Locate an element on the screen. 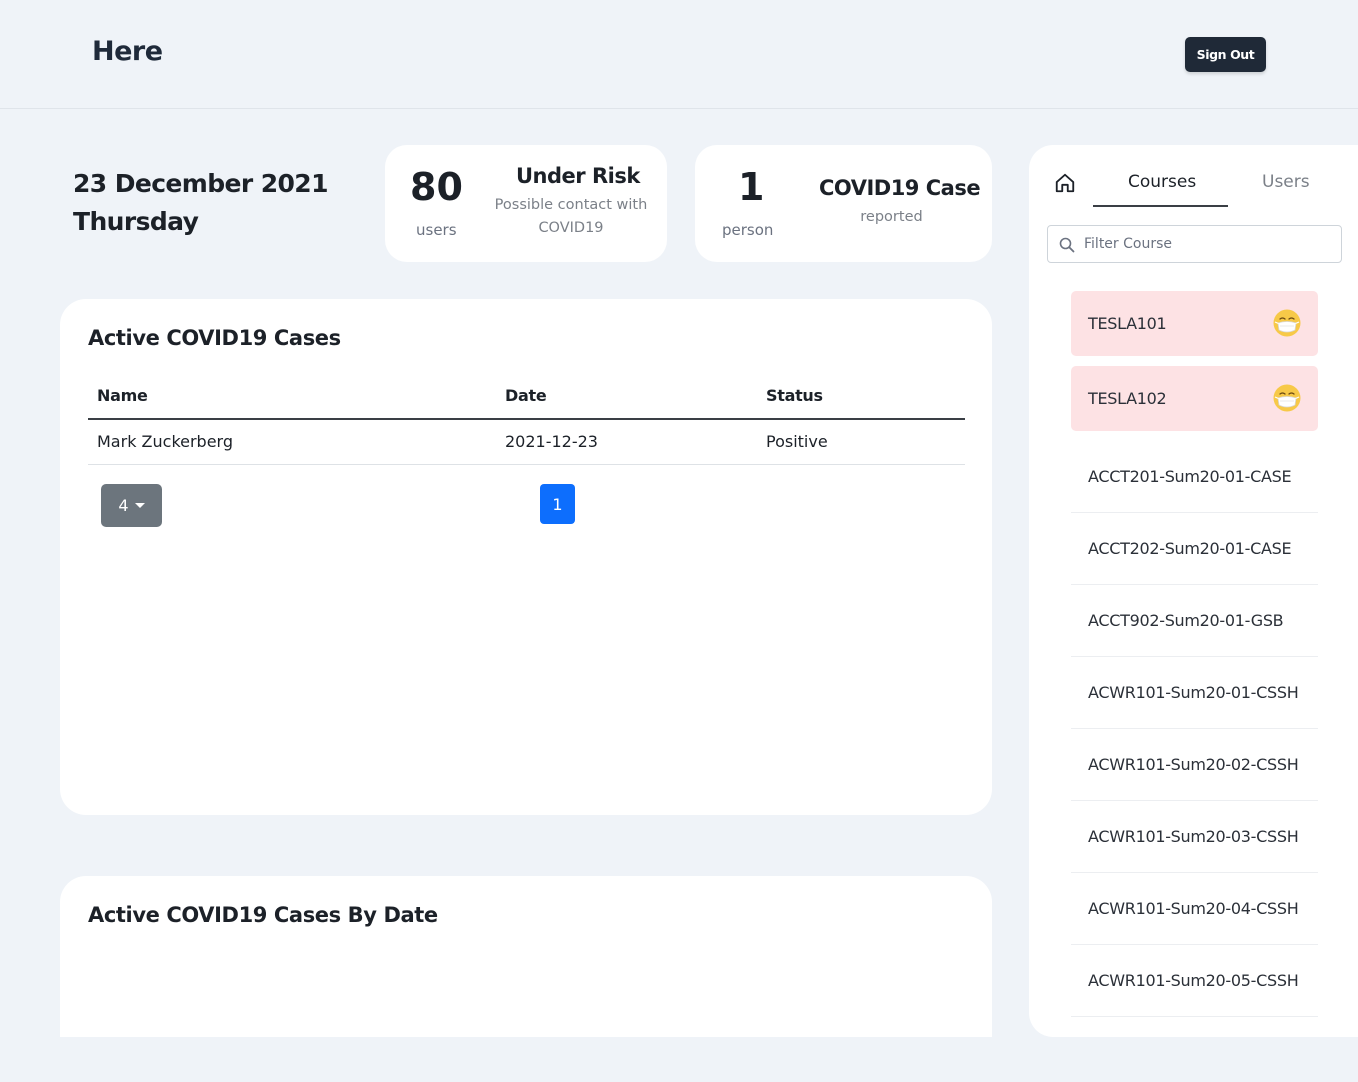  cell-date: 2021-12-23 is located at coordinates (551, 441).